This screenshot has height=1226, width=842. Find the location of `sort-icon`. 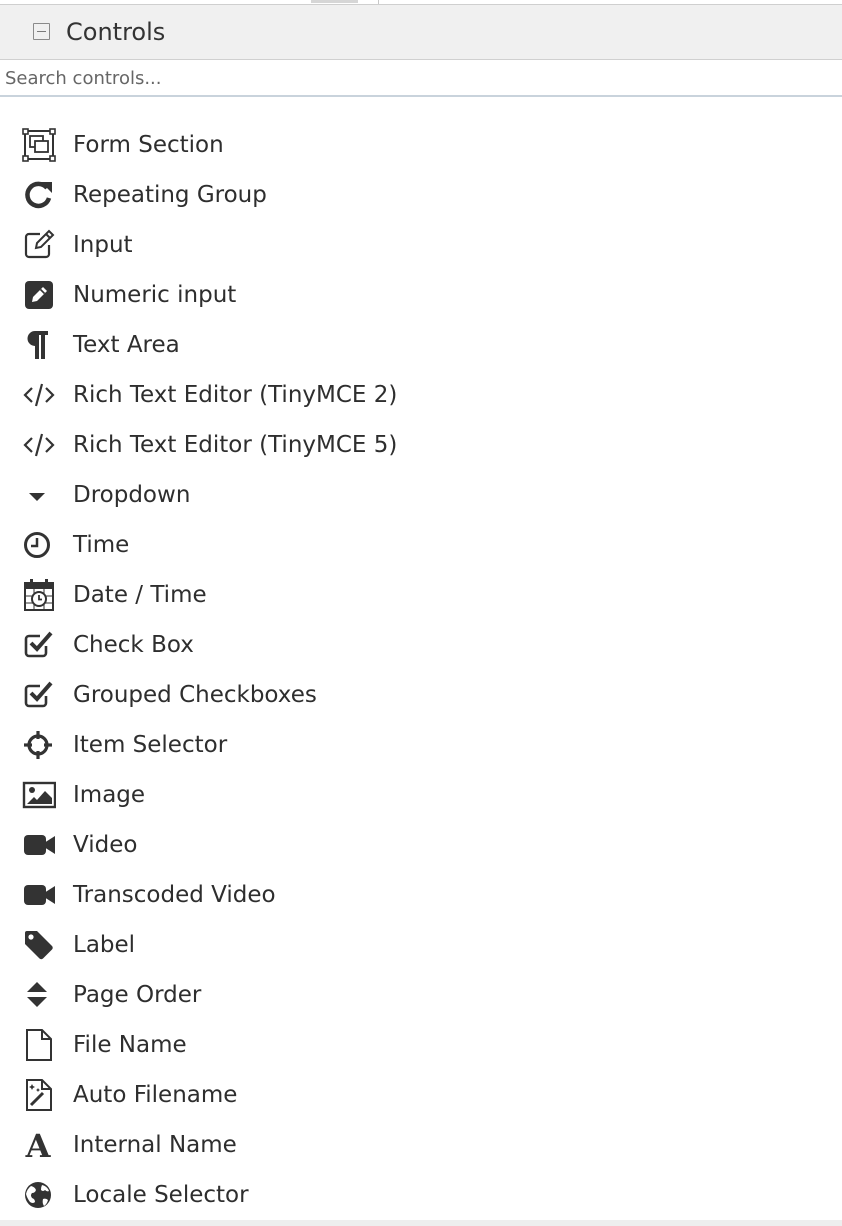

sort-icon is located at coordinates (39, 995).